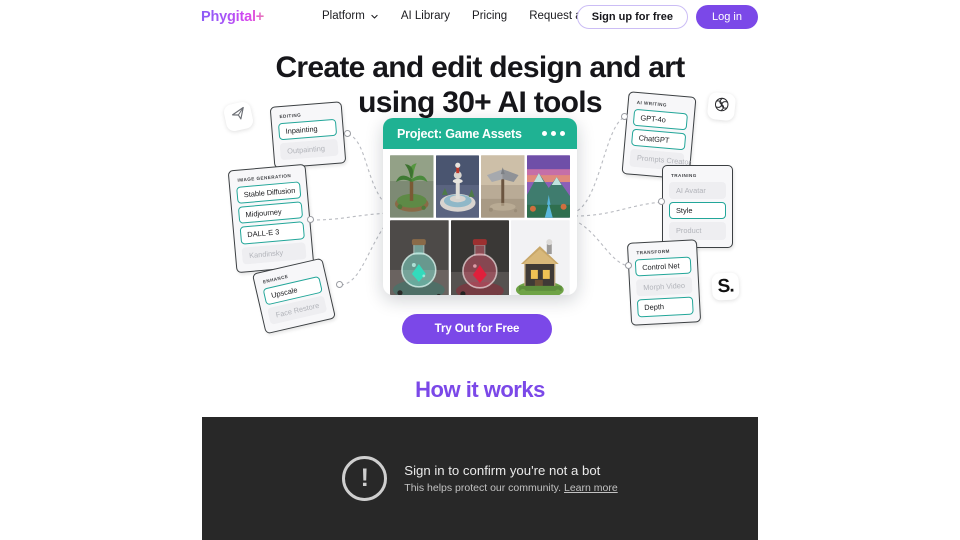  I want to click on chevron-down-icon, so click(374, 16).